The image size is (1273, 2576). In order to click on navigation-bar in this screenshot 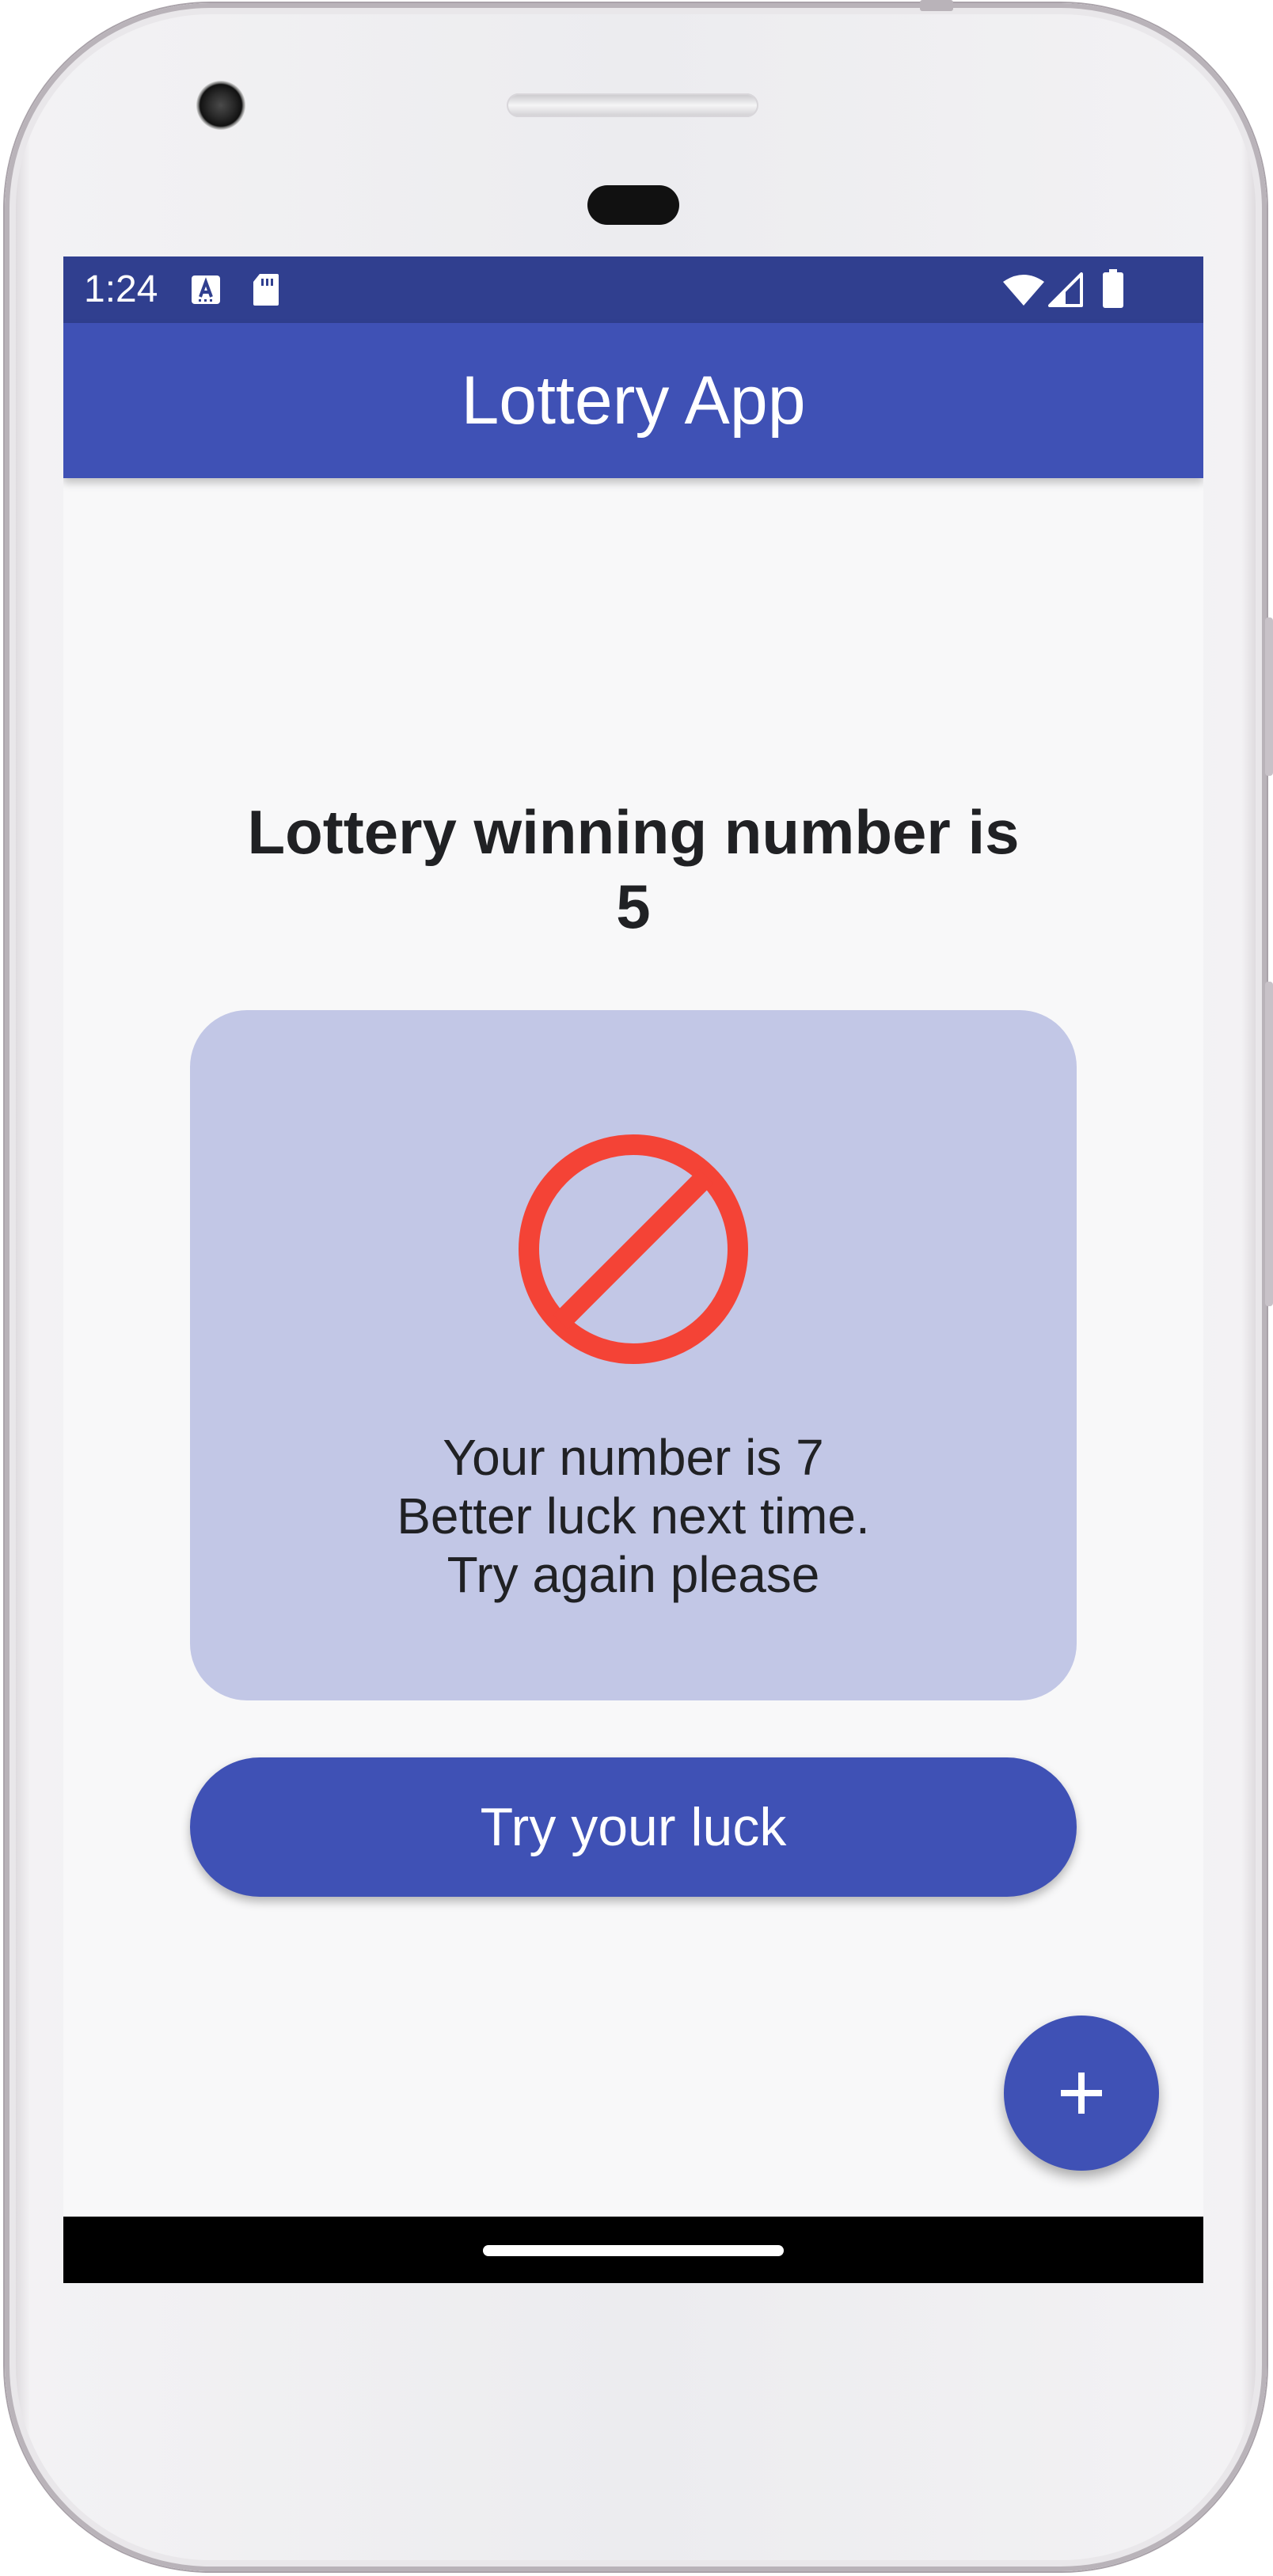, I will do `click(633, 2250)`.